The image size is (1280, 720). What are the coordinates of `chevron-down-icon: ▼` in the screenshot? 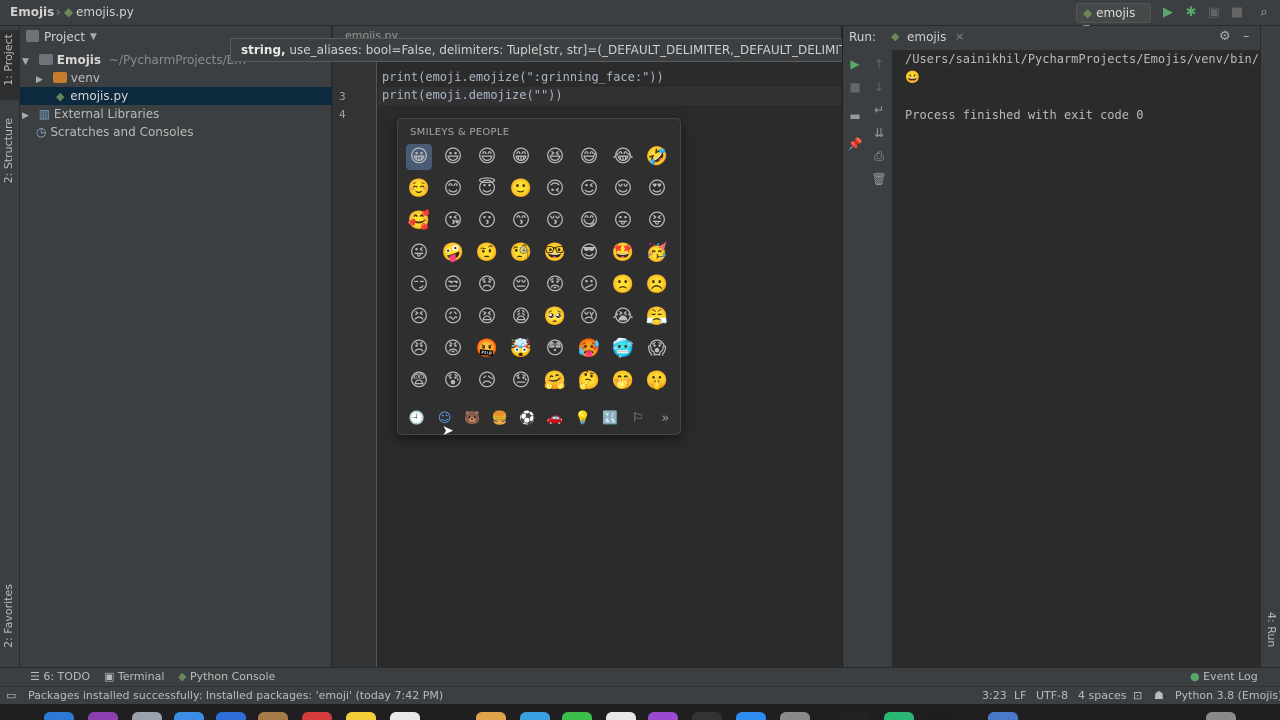 It's located at (93, 37).